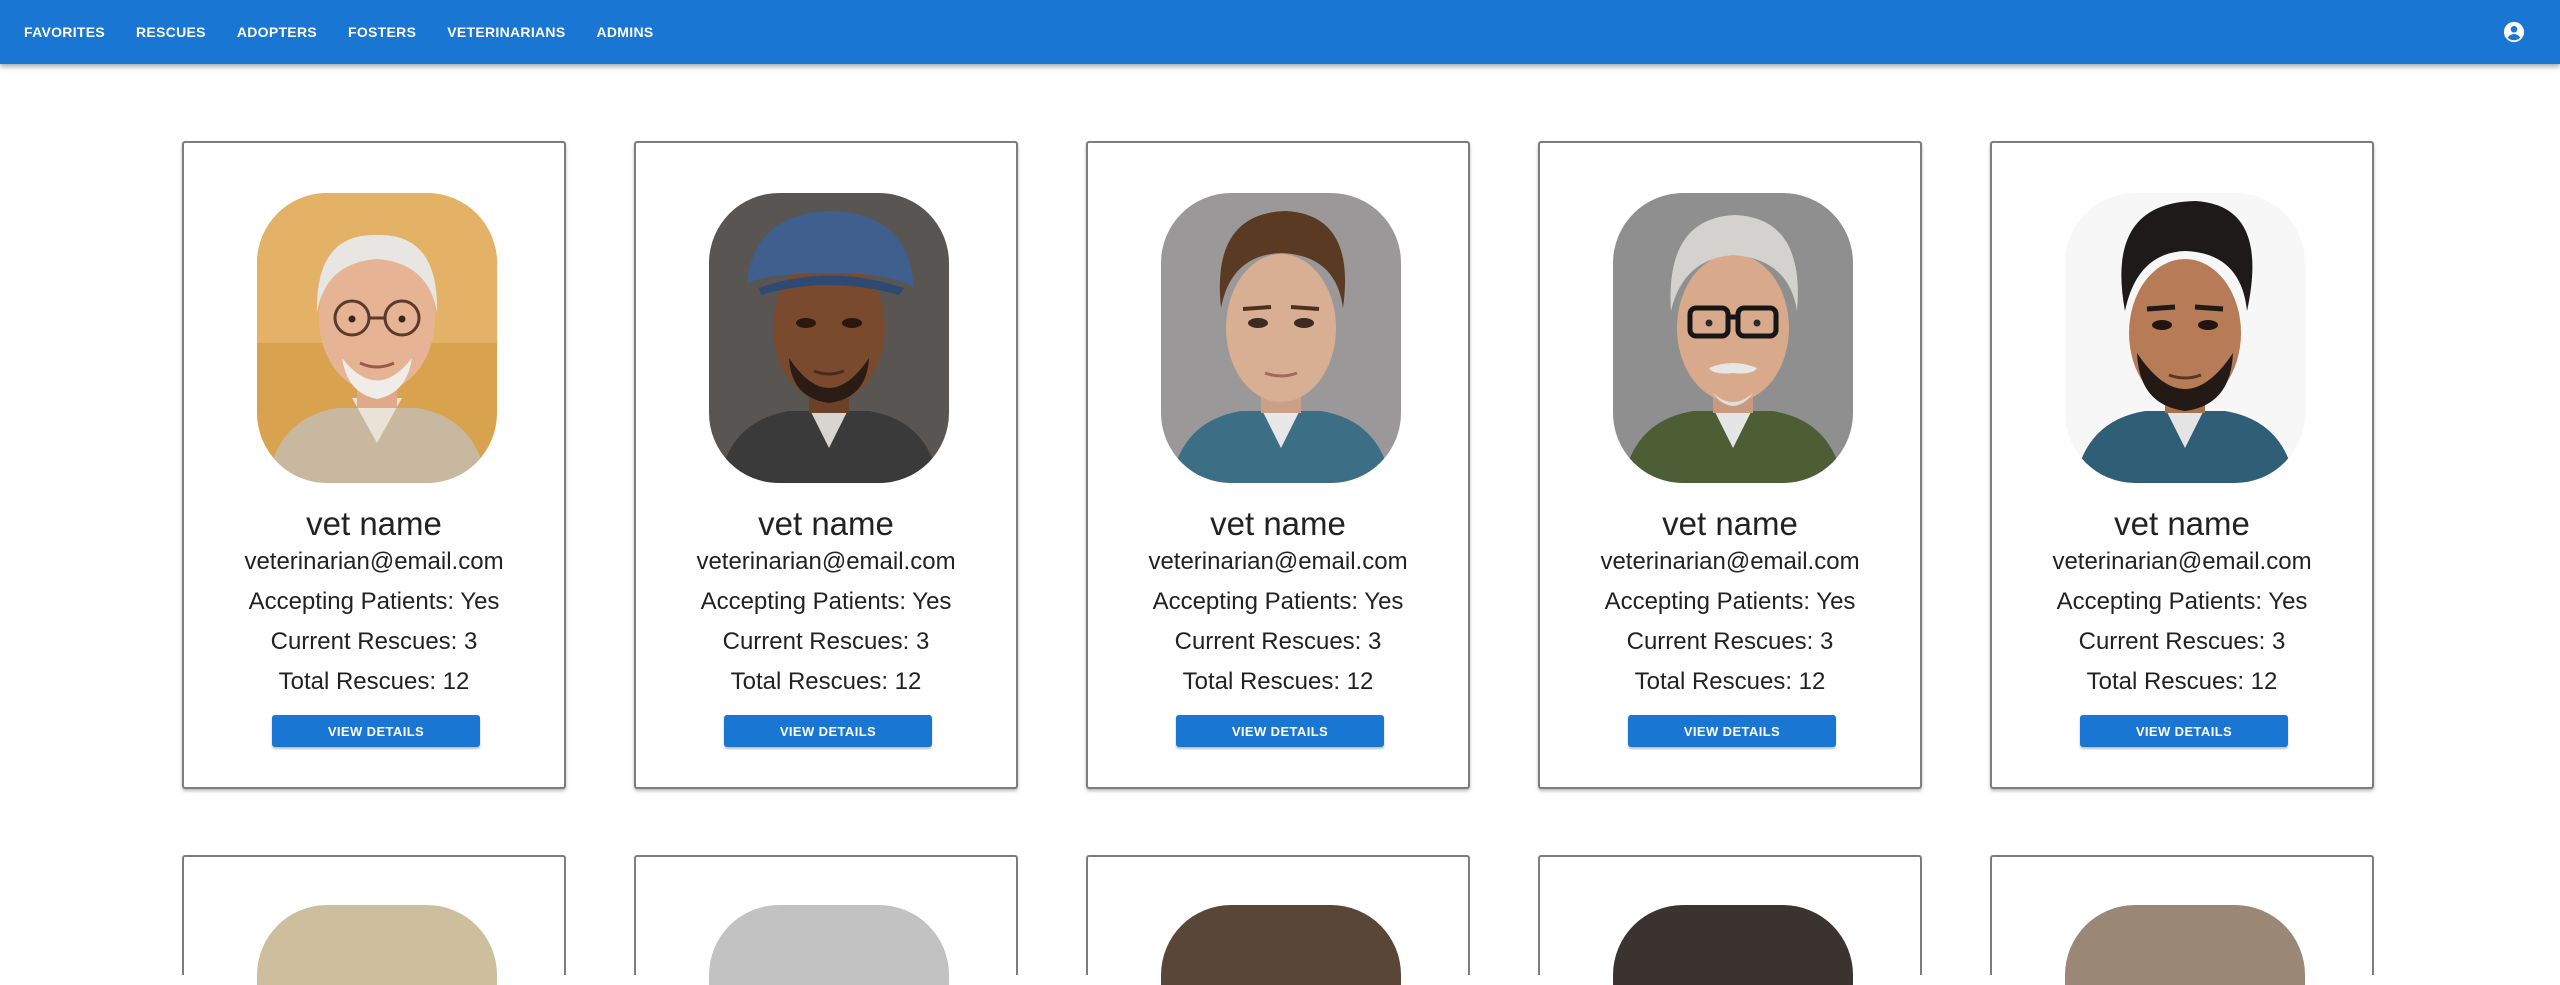 The height and width of the screenshot is (985, 2560). Describe the element at coordinates (624, 32) in the screenshot. I see `nav-admins: ADMINS` at that location.